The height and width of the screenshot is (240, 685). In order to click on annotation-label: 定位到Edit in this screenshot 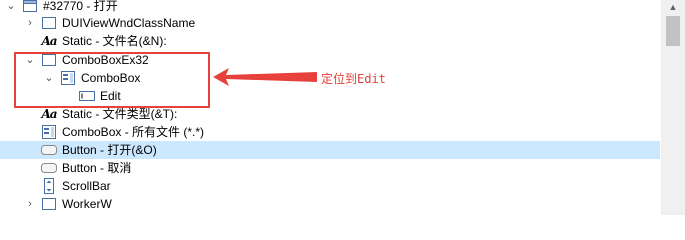, I will do `click(353, 79)`.